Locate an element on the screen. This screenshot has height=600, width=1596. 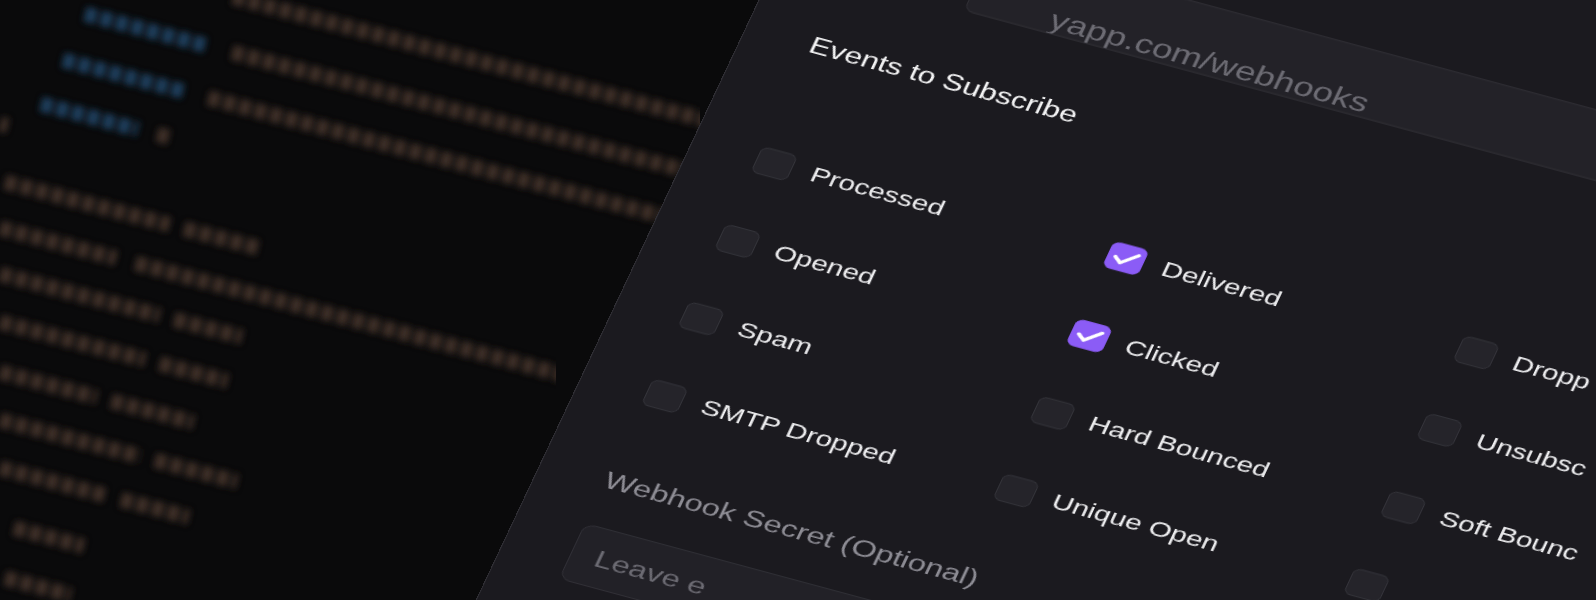
checkbox-label: Unique Open is located at coordinates (1135, 523).